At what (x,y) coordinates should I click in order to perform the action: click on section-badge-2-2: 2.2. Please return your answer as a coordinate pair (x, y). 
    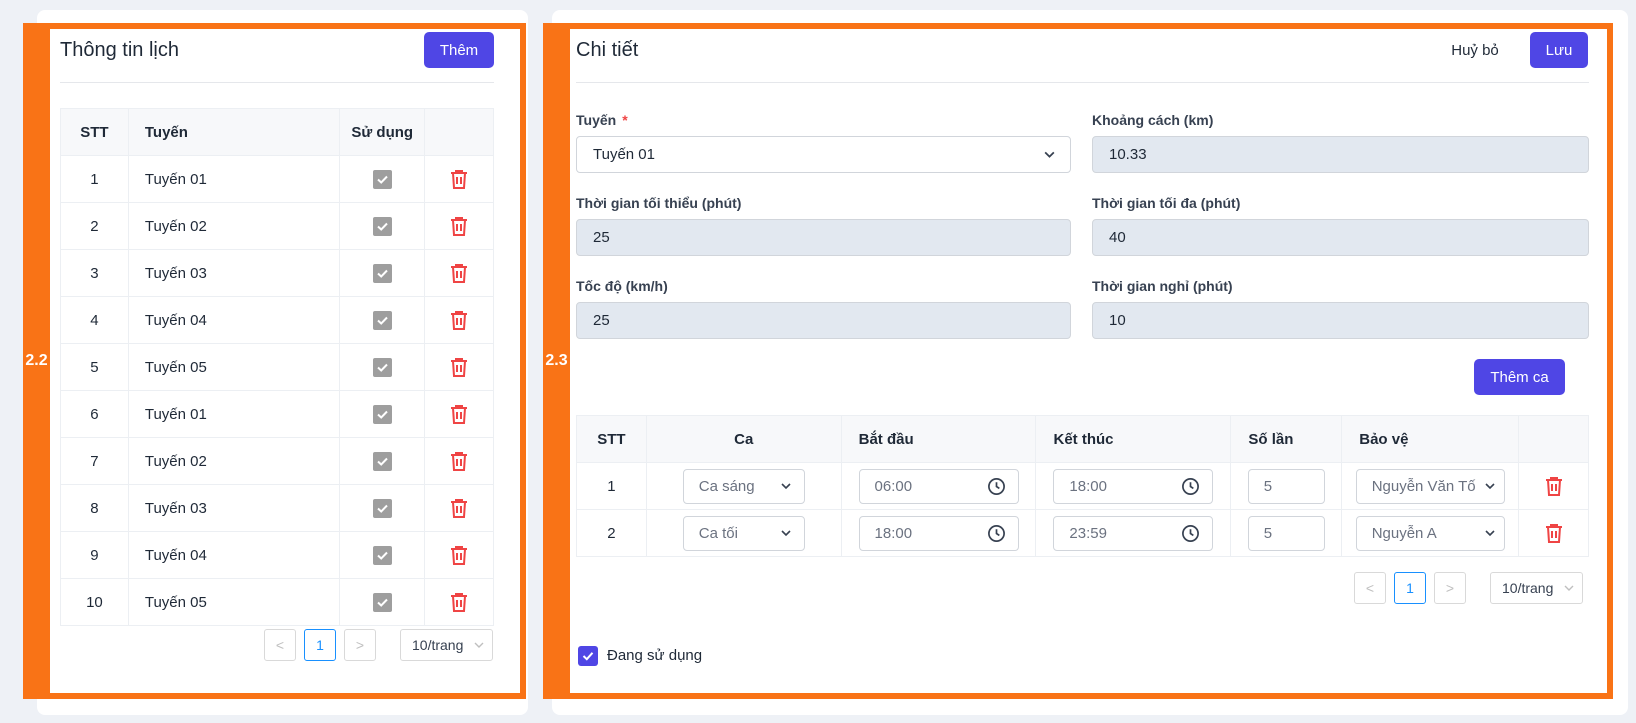
    Looking at the image, I should click on (36, 361).